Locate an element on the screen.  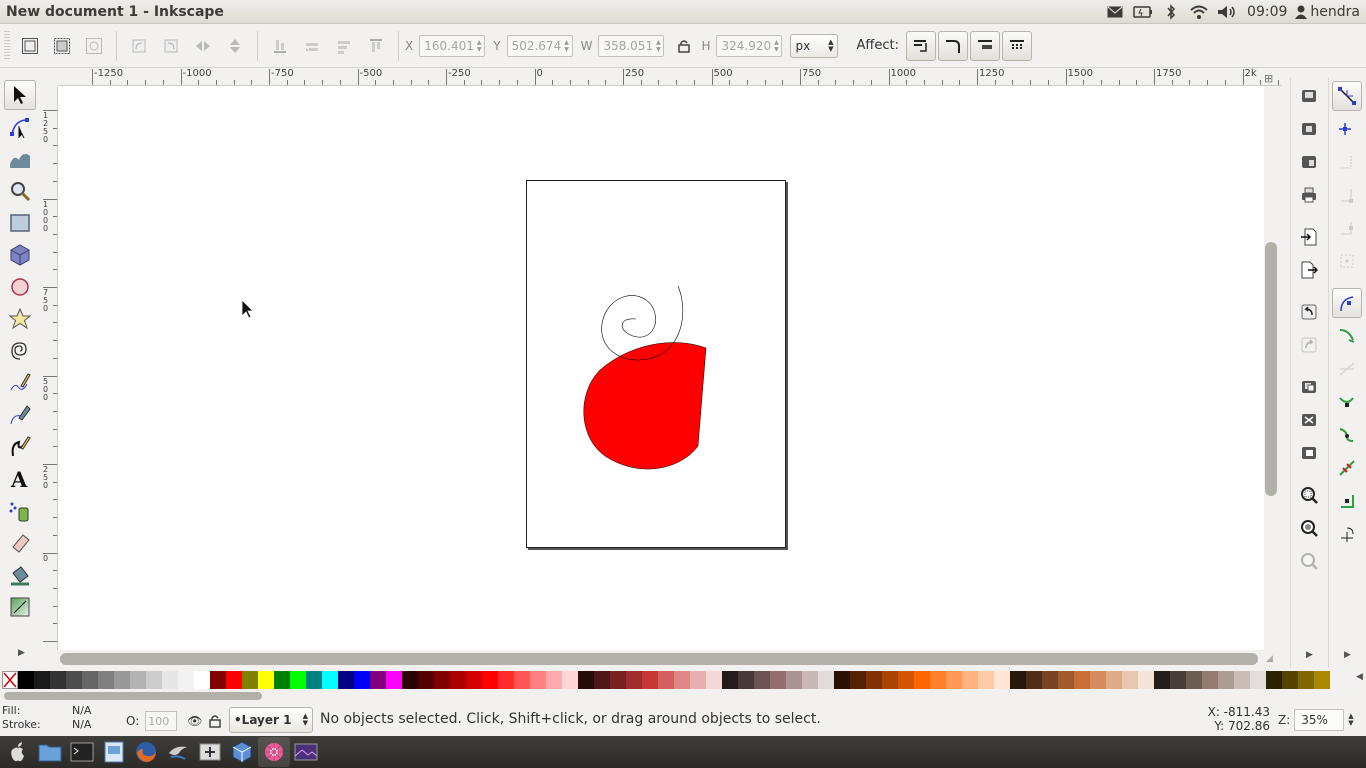
snap-cusp-nodes-button is located at coordinates (1347, 402).